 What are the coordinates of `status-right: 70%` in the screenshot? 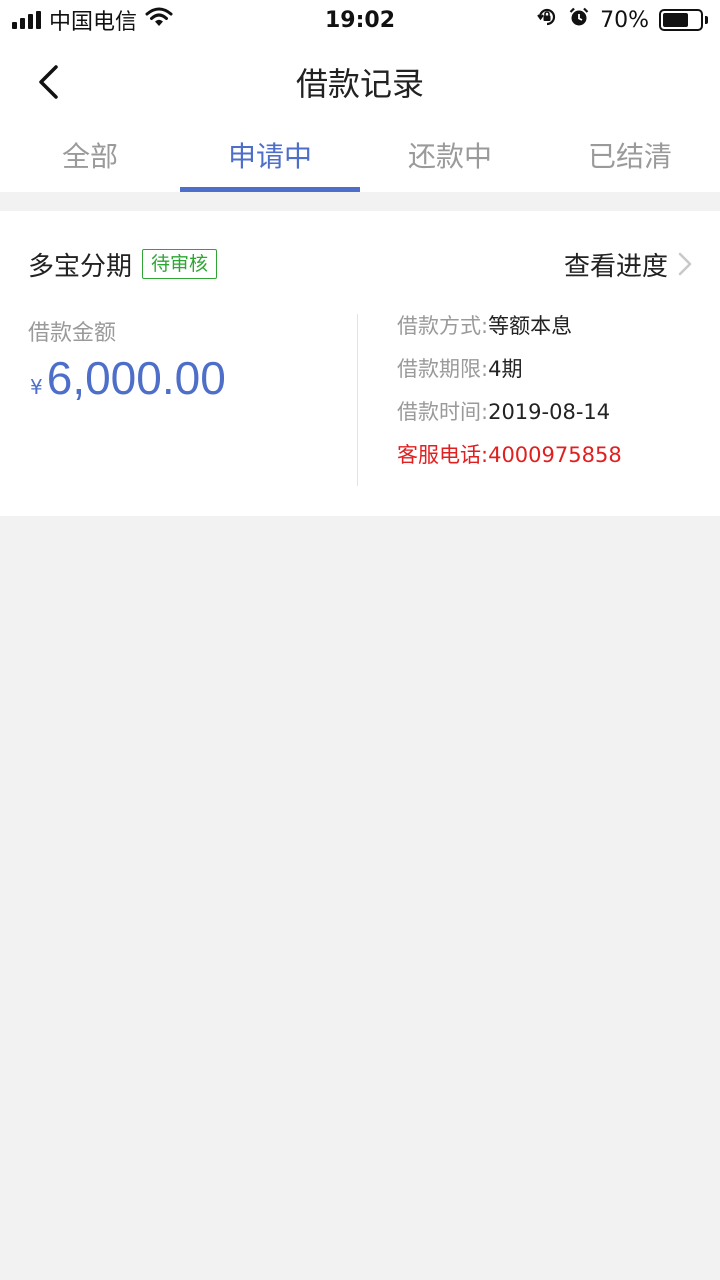 It's located at (622, 20).